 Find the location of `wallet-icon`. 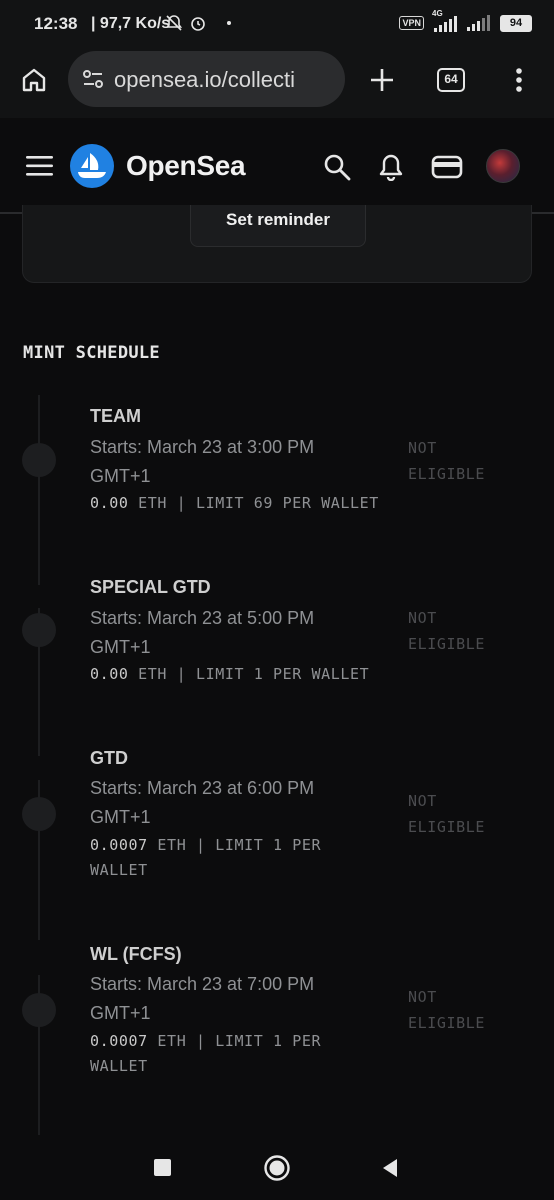

wallet-icon is located at coordinates (447, 167).